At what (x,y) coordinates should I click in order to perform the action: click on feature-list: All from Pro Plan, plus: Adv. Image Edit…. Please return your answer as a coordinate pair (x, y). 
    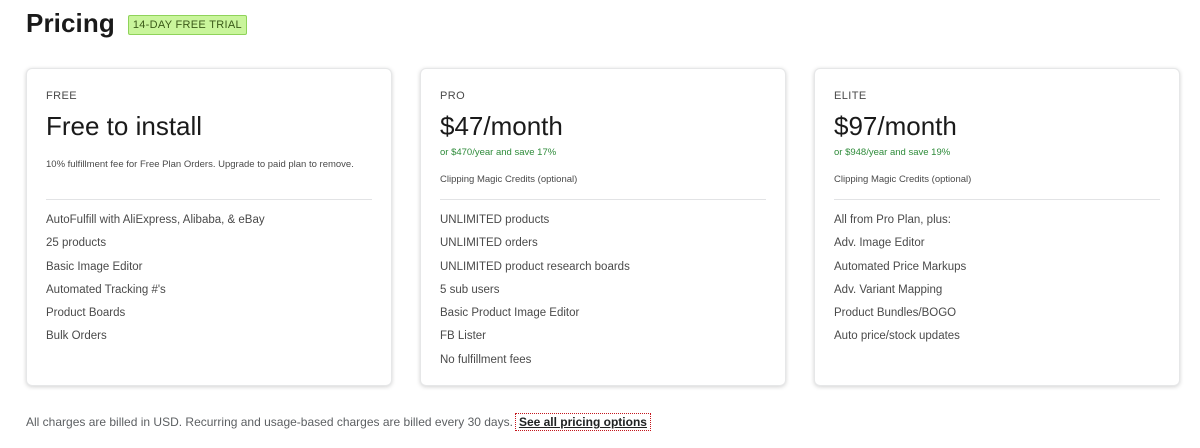
    Looking at the image, I should click on (900, 282).